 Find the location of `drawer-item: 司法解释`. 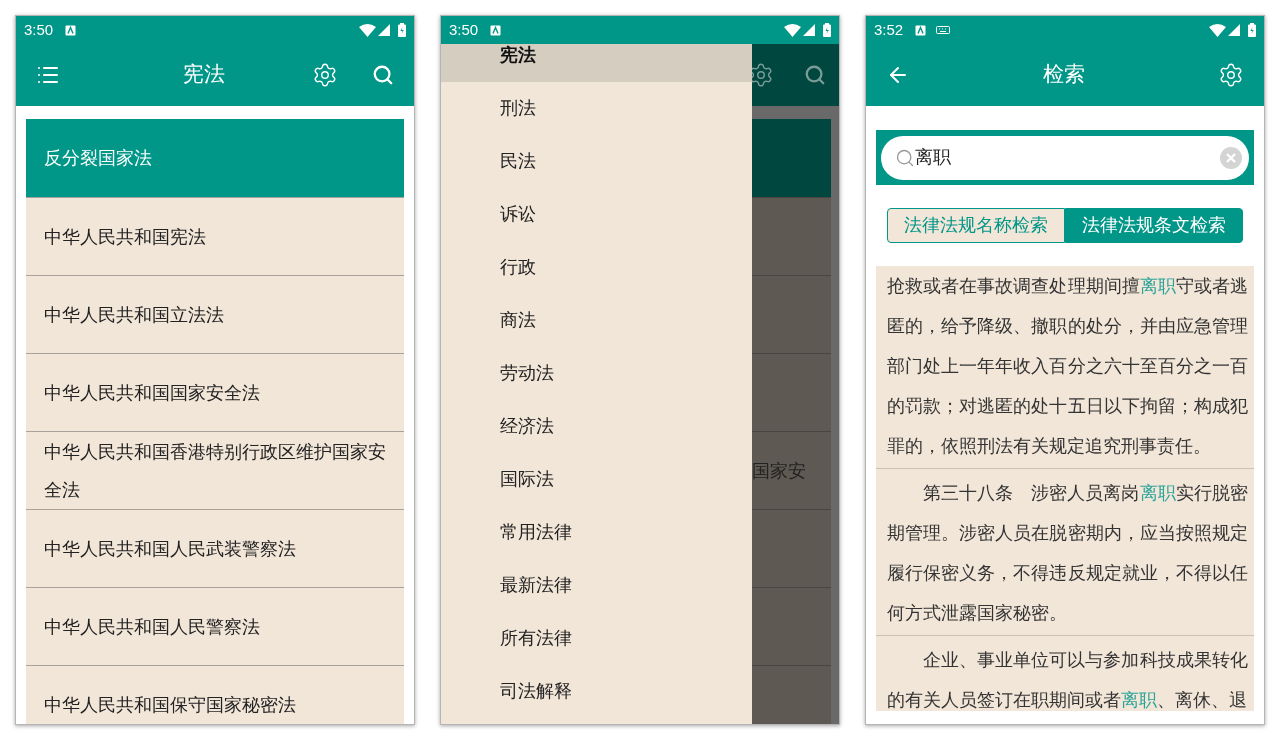

drawer-item: 司法解释 is located at coordinates (596, 691).